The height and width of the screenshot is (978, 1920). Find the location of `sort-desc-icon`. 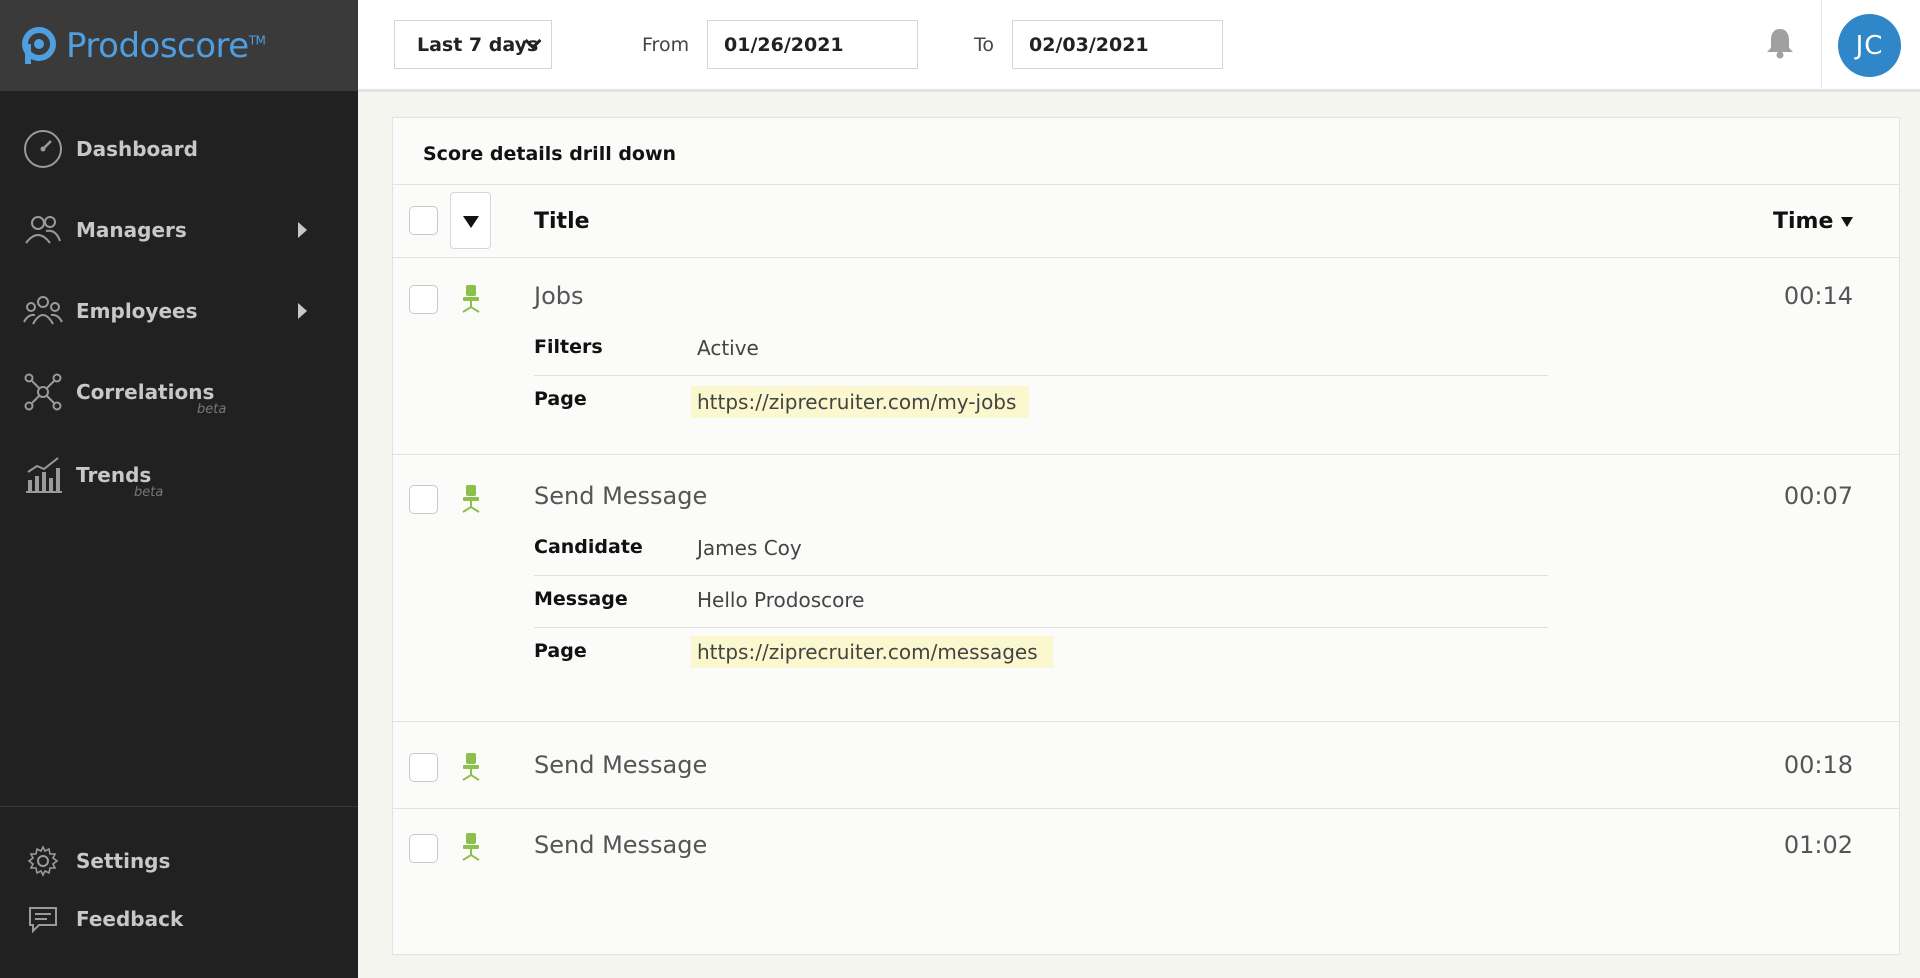

sort-desc-icon is located at coordinates (1847, 222).